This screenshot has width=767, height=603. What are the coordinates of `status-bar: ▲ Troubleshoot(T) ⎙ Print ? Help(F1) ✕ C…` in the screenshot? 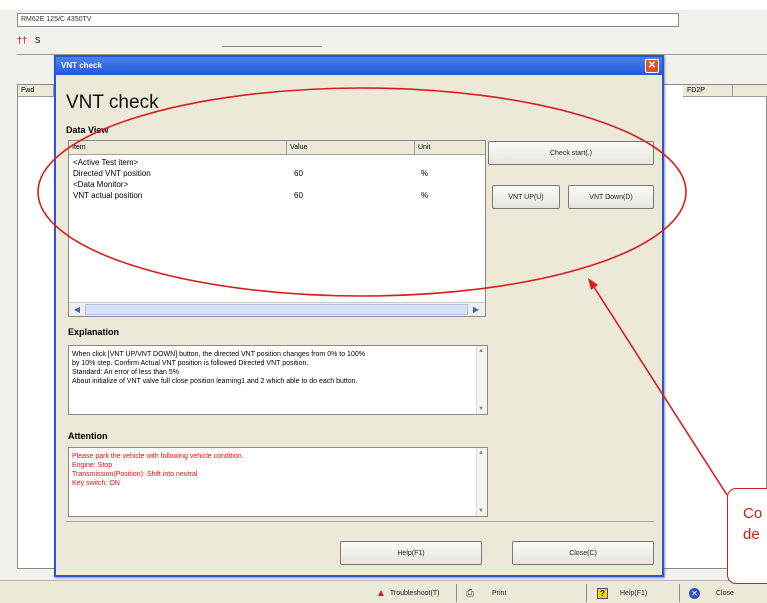 It's located at (383, 591).